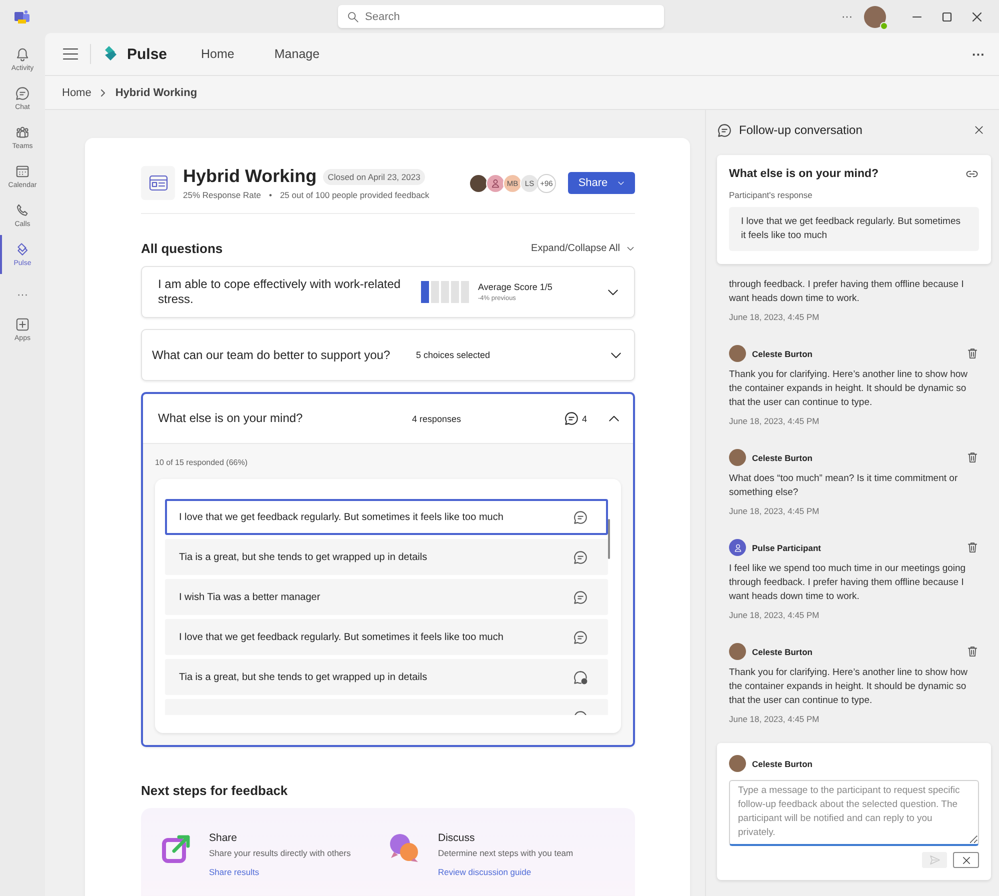  What do you see at coordinates (202, 462) in the screenshot?
I see `respondent-count: 10 of 15 responded (66%)` at bounding box center [202, 462].